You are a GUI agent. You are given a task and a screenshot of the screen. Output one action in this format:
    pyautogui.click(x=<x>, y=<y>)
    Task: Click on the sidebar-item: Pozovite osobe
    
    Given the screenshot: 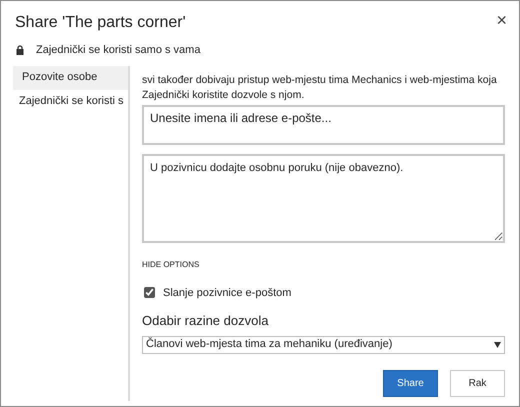 What is the action you would take?
    pyautogui.click(x=70, y=78)
    